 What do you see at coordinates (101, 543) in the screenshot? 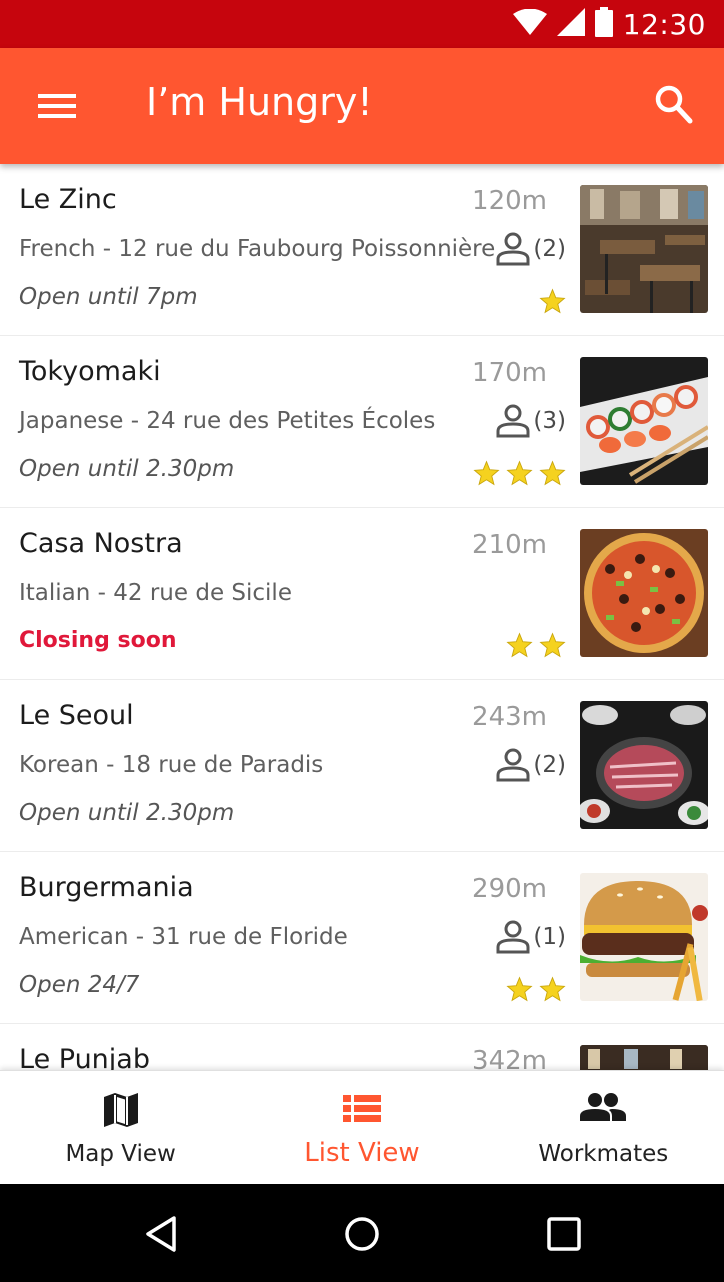
I see `restaurant-name: Casa Nostra` at bounding box center [101, 543].